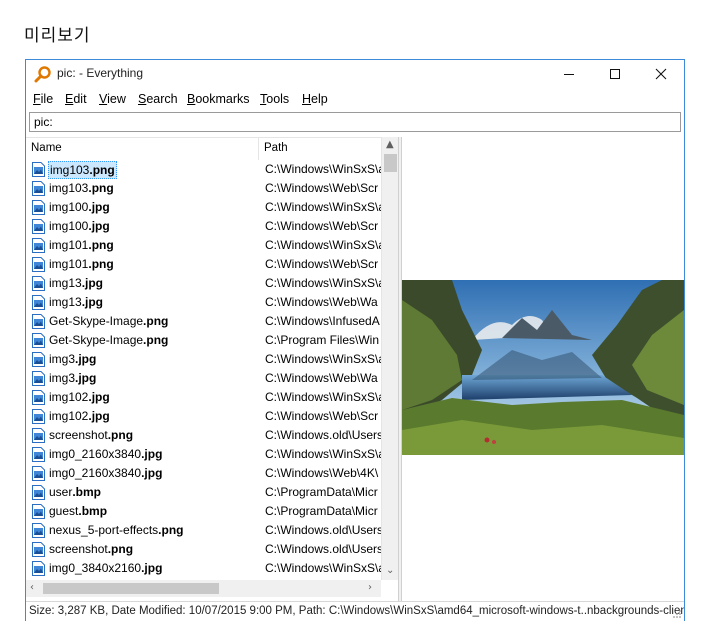  What do you see at coordinates (212, 169) in the screenshot?
I see `file-row: img103.png C:\Windows\WinSxS\a` at bounding box center [212, 169].